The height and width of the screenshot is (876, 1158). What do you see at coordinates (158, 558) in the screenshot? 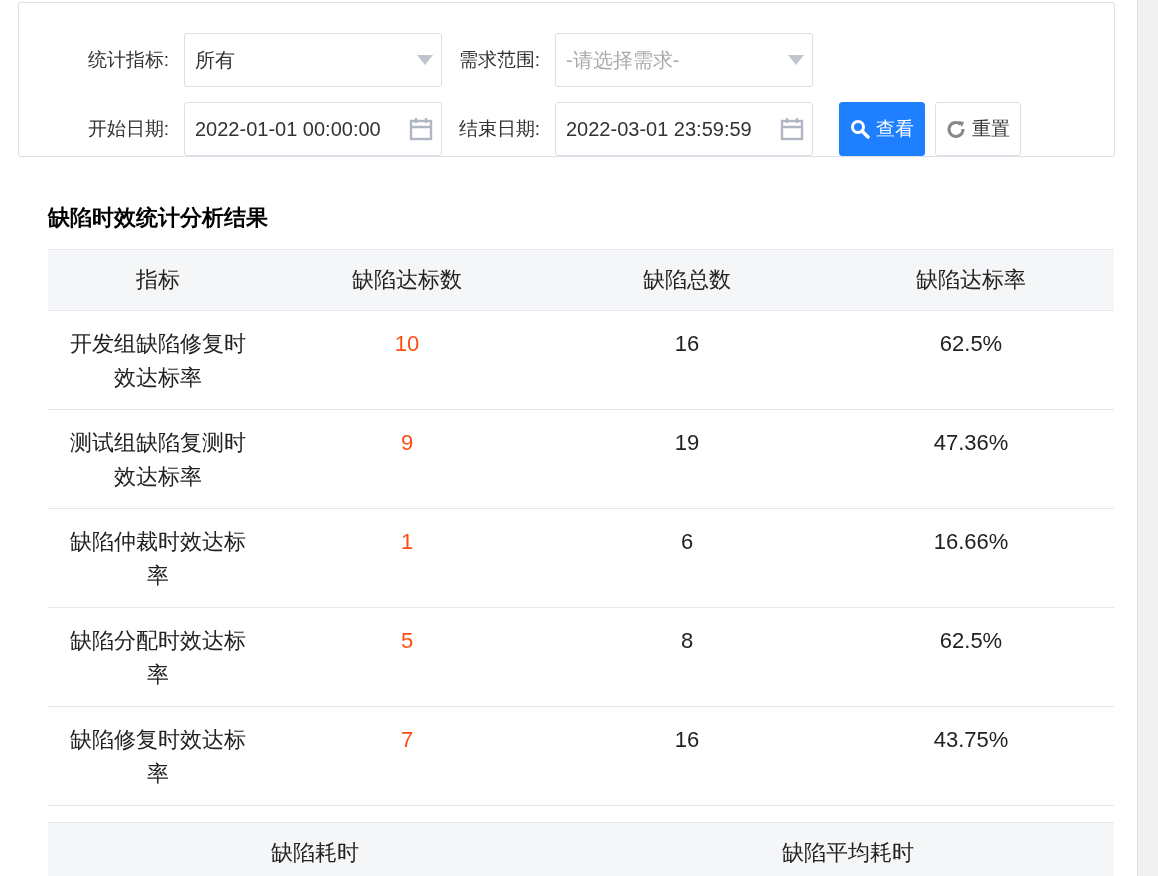
I see `table-cell: 缺陷仲裁时效达标率` at bounding box center [158, 558].